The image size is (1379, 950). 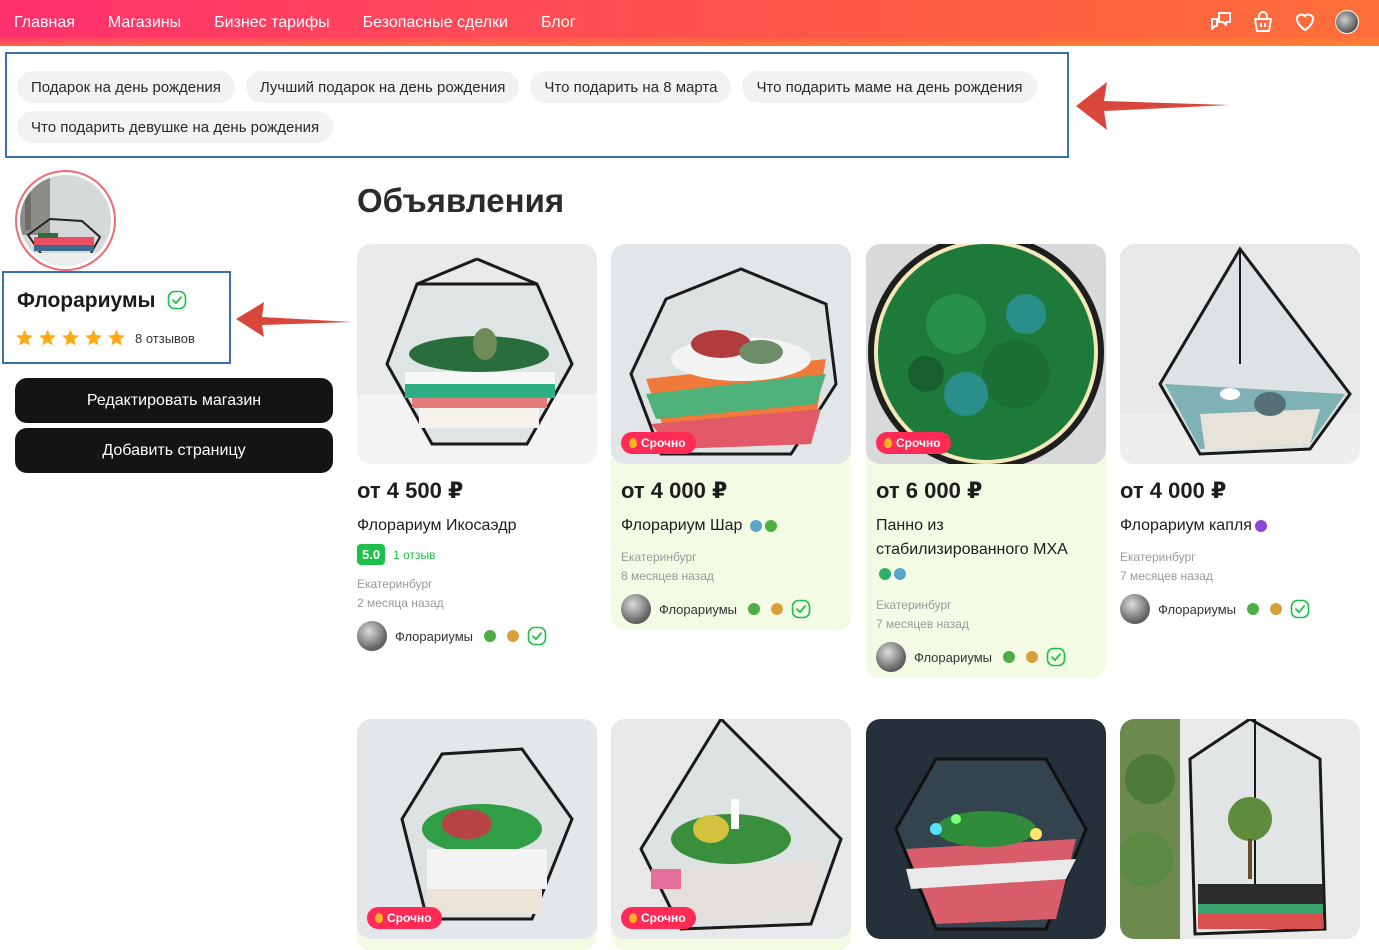 What do you see at coordinates (410, 490) in the screenshot?
I see `listing-price: от 4 500 ₽` at bounding box center [410, 490].